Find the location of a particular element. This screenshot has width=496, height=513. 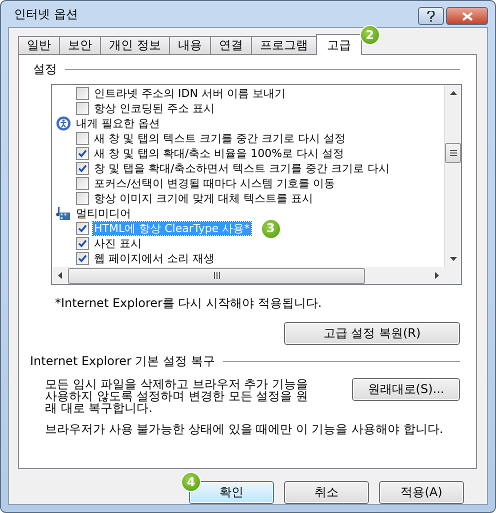

question-icon is located at coordinates (431, 16).